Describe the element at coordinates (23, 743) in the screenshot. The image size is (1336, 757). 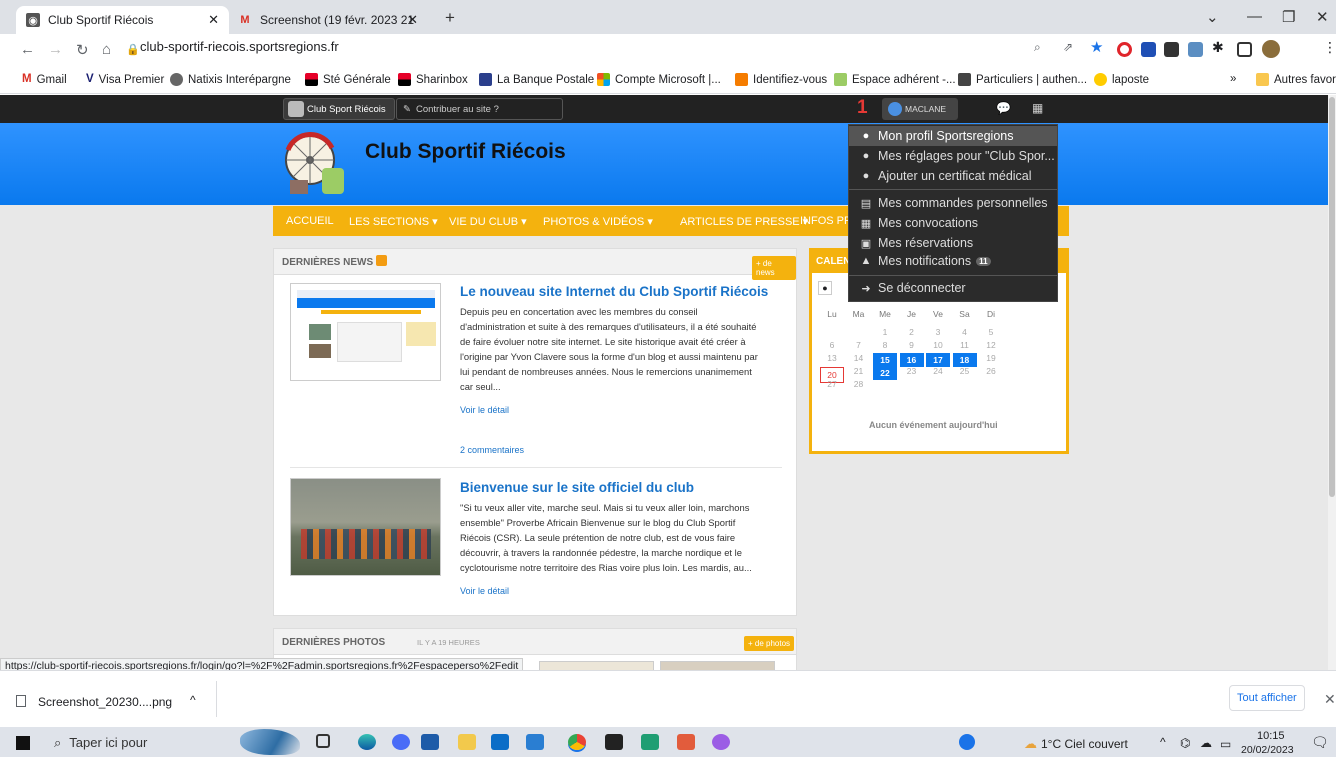
I see `windows-start-icon` at that location.